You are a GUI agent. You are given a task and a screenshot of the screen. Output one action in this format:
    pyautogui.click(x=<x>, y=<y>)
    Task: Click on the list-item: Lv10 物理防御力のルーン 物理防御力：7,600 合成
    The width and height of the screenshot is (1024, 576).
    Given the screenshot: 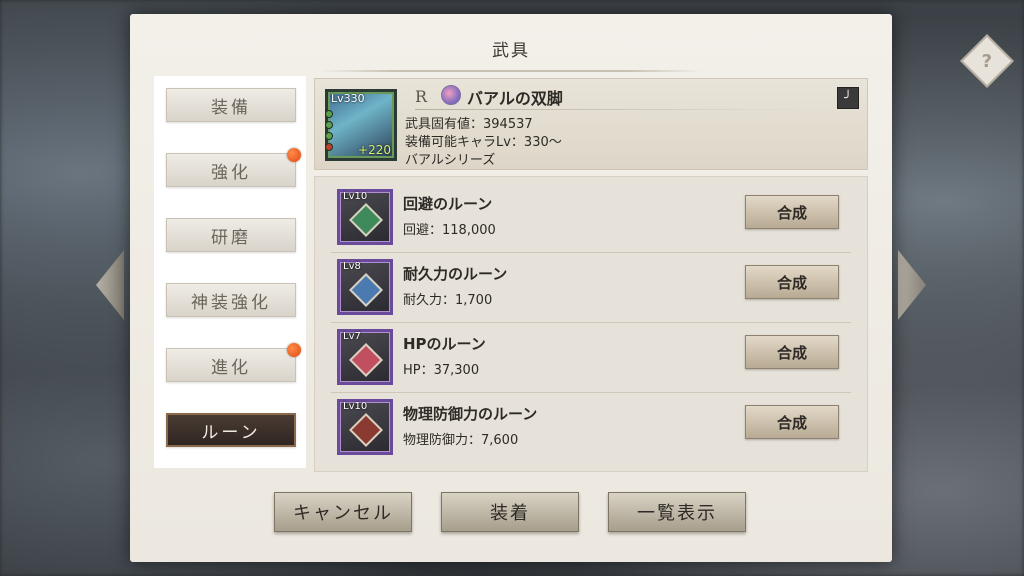 What is the action you would take?
    pyautogui.click(x=591, y=424)
    